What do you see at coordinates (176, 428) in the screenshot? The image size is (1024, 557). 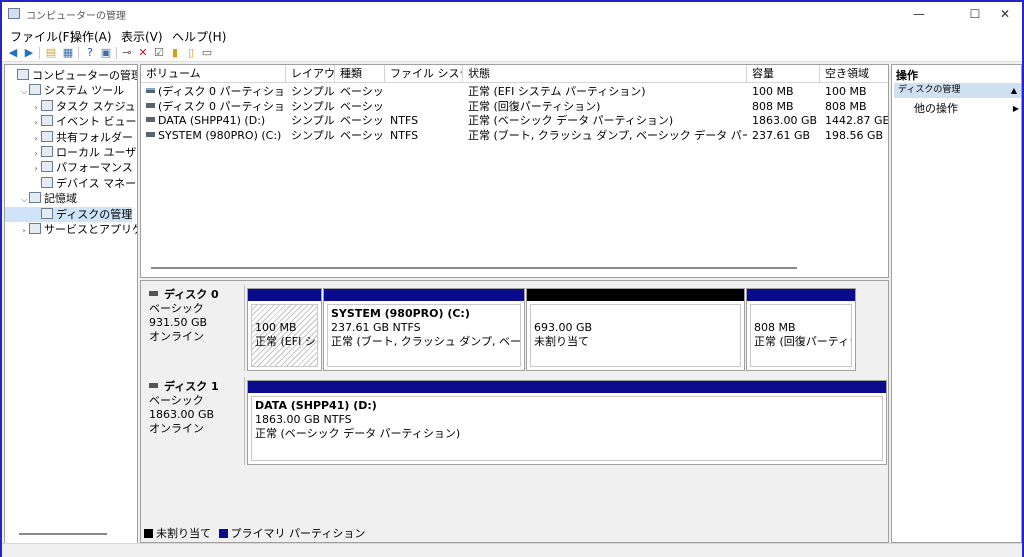 I see `disk-state: オンライン` at bounding box center [176, 428].